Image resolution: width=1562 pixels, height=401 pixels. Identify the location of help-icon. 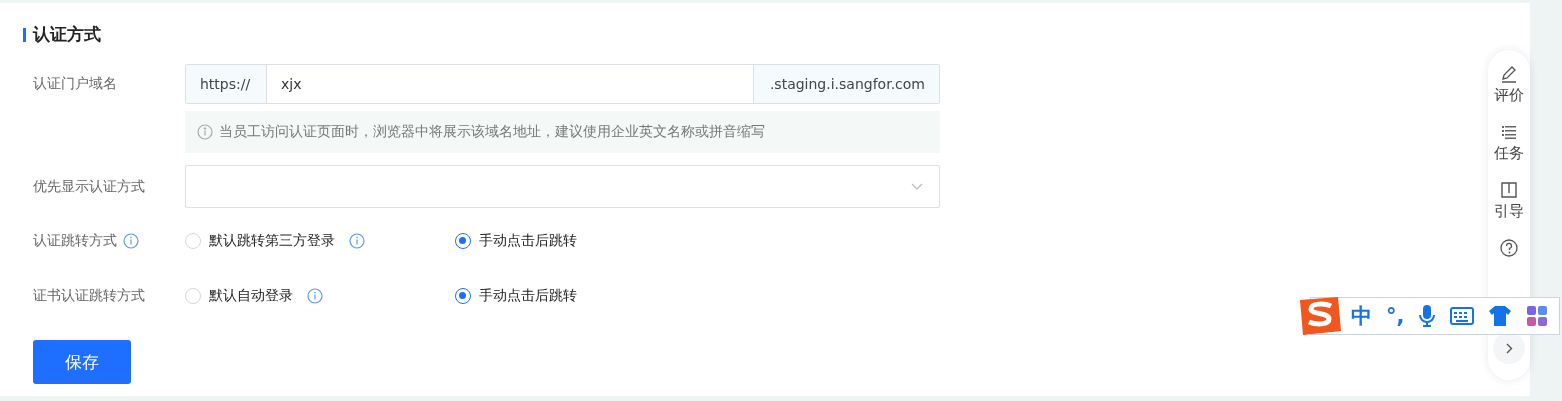
(1509, 248).